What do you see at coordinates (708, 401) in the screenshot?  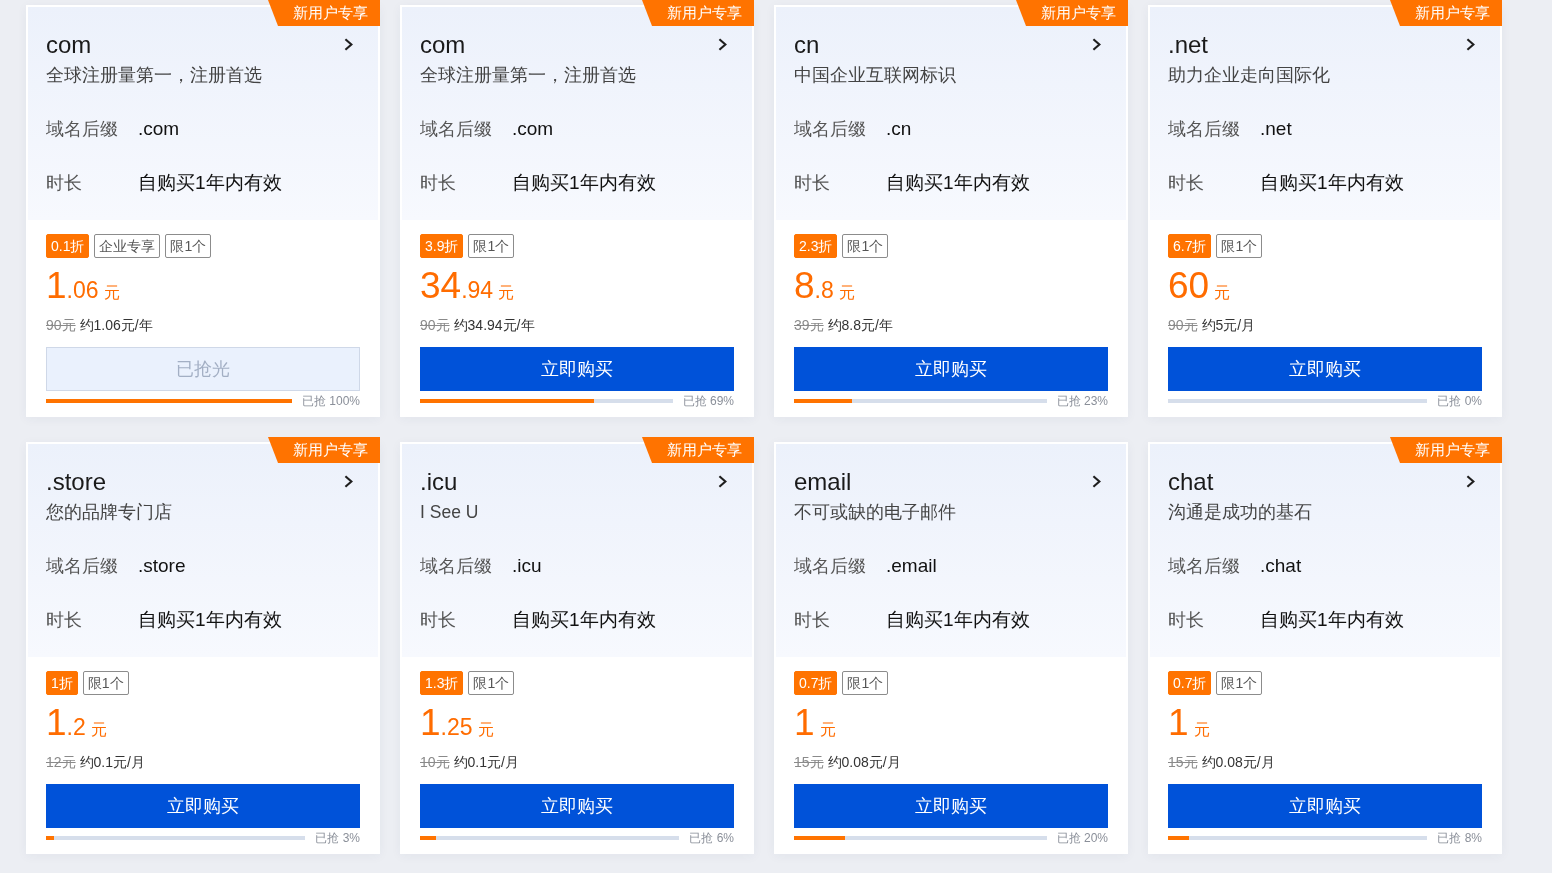 I see `sold-percentage: 已抢 69%` at bounding box center [708, 401].